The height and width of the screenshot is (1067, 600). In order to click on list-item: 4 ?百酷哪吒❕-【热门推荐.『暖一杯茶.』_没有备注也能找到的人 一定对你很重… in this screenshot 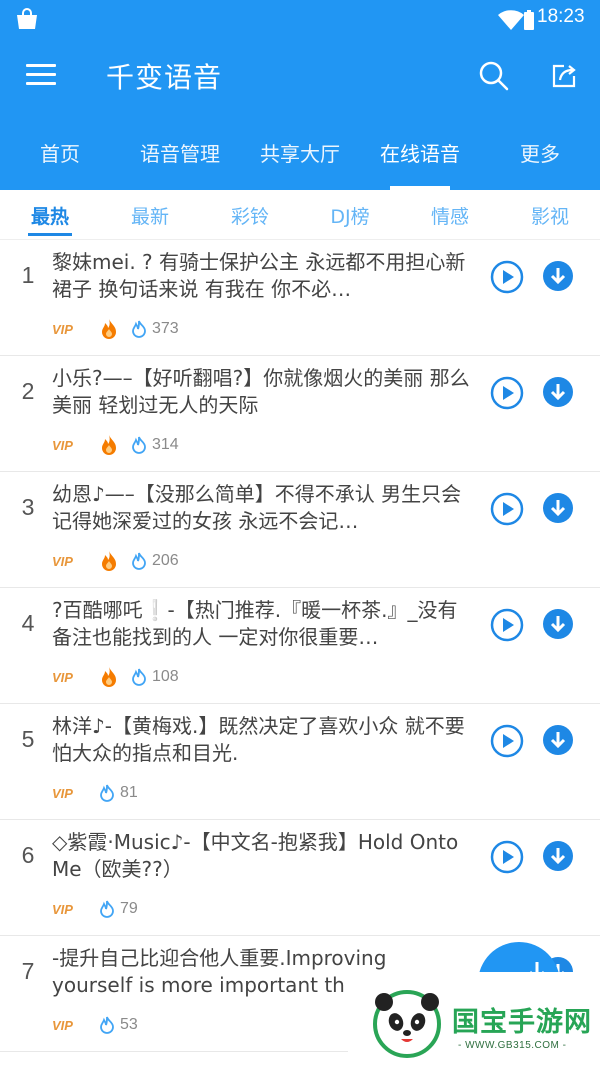, I will do `click(300, 646)`.